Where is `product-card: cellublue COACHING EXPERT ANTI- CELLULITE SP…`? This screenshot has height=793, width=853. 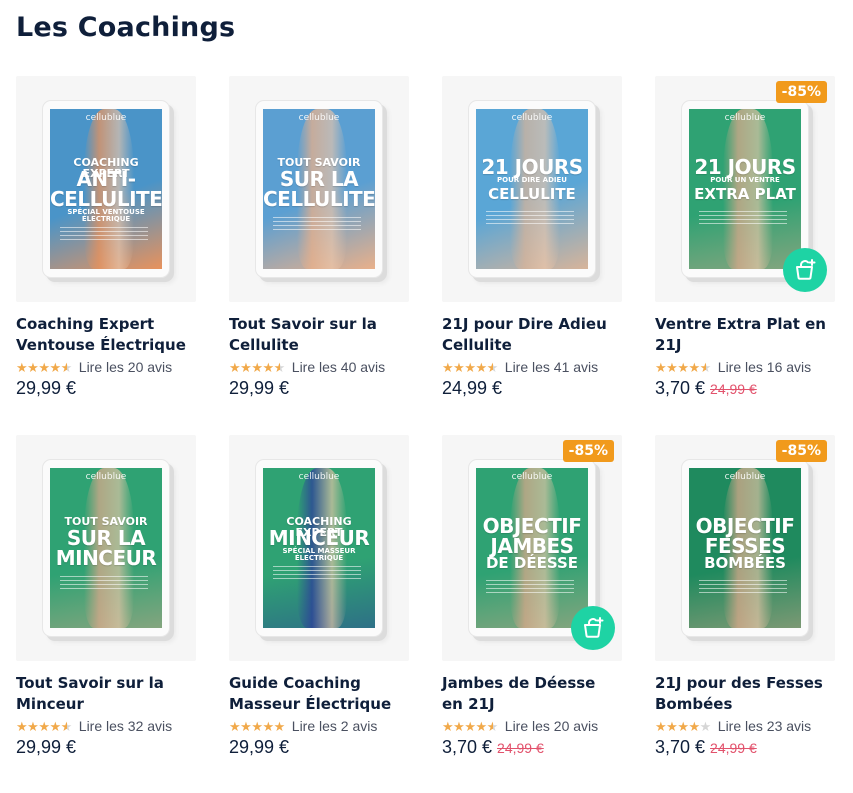 product-card: cellublue COACHING EXPERT ANTI- CELLULITE SP… is located at coordinates (106, 251).